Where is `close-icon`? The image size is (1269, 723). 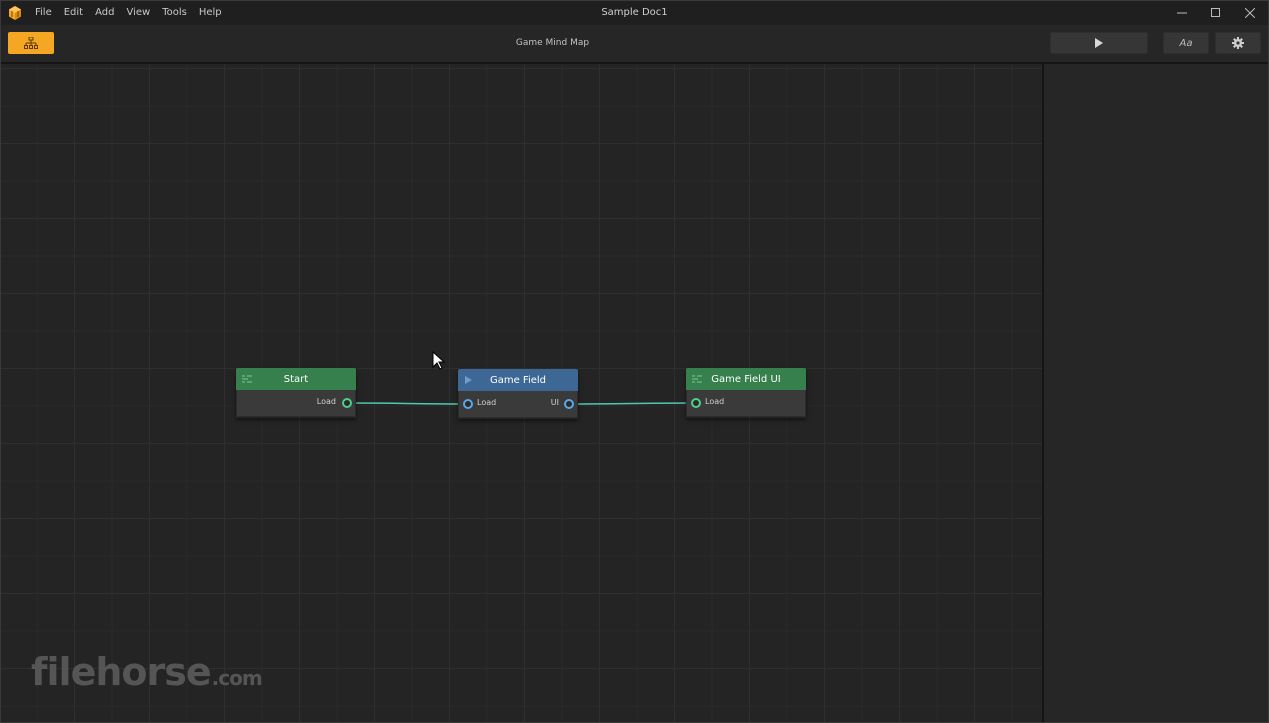
close-icon is located at coordinates (1250, 13).